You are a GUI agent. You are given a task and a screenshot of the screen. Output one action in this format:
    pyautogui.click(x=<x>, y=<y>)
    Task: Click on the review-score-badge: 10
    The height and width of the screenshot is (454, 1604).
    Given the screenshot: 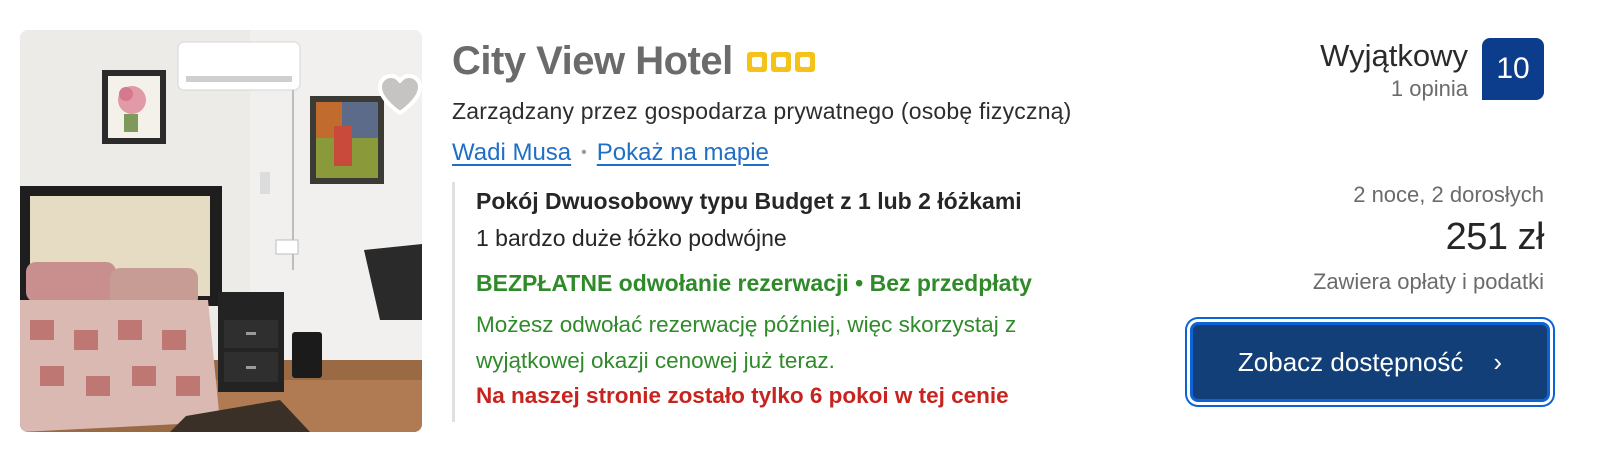 What is the action you would take?
    pyautogui.click(x=1513, y=69)
    